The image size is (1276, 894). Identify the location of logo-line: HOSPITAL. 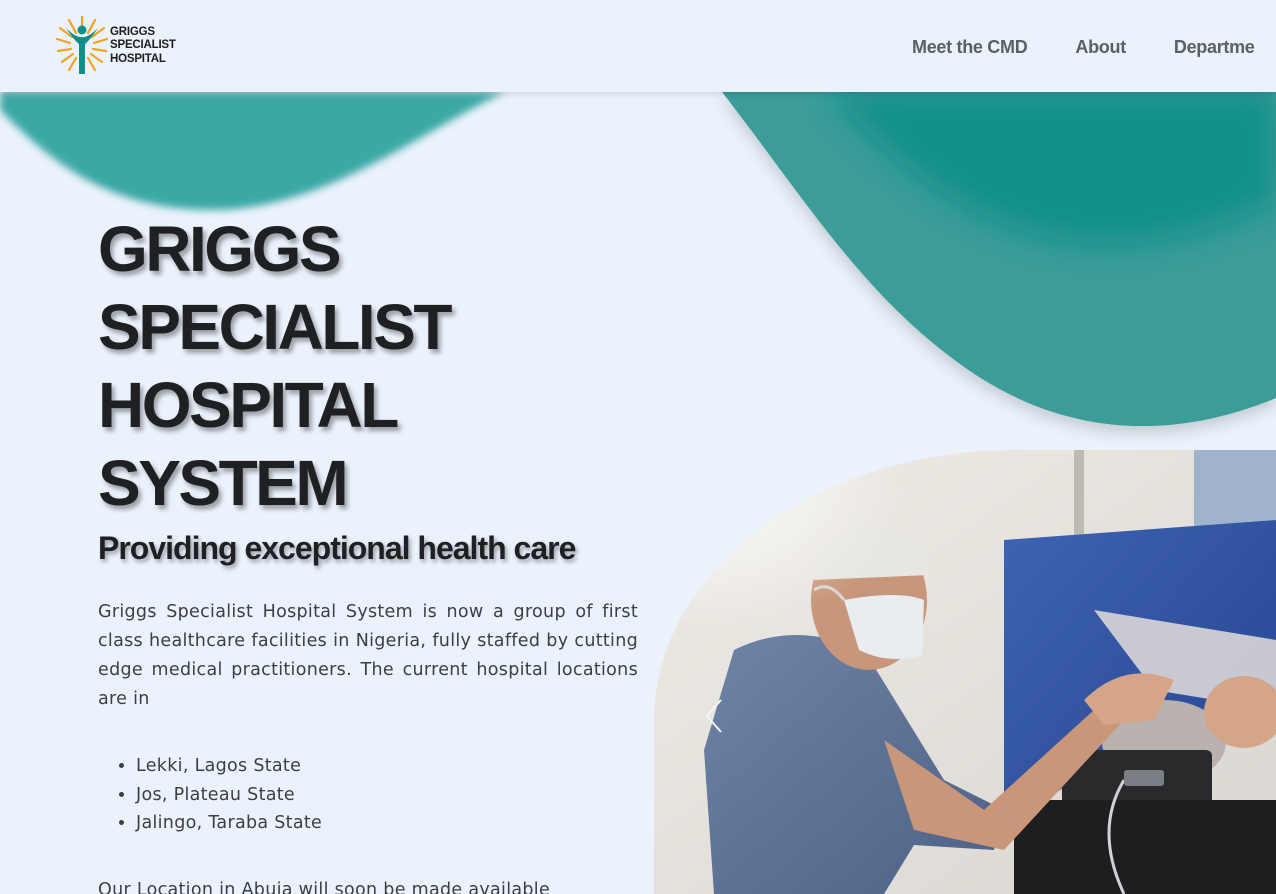
(138, 58).